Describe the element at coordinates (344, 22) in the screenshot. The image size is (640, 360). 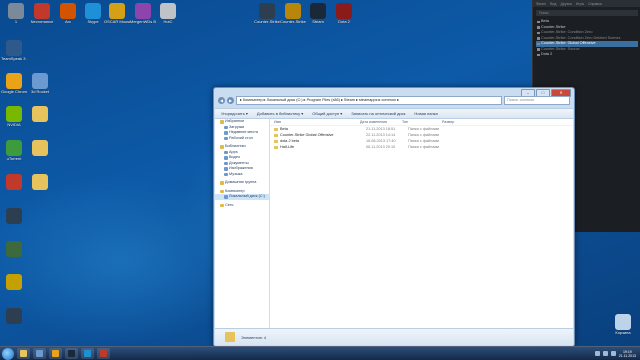
I see `desktop-icon-label: Dota 2` at that location.